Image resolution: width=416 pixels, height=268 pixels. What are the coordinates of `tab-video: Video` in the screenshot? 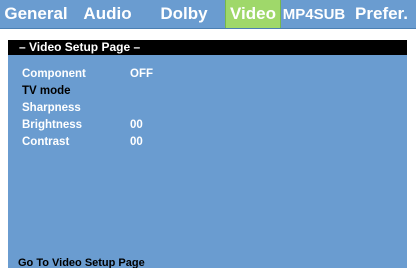 It's located at (253, 14).